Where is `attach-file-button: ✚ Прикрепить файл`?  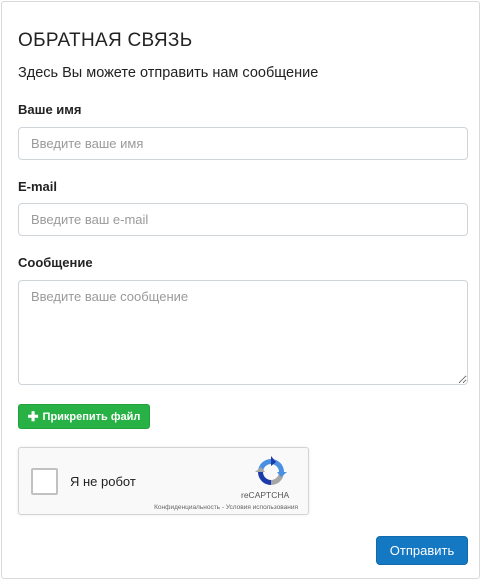 attach-file-button: ✚ Прикрепить файл is located at coordinates (84, 416).